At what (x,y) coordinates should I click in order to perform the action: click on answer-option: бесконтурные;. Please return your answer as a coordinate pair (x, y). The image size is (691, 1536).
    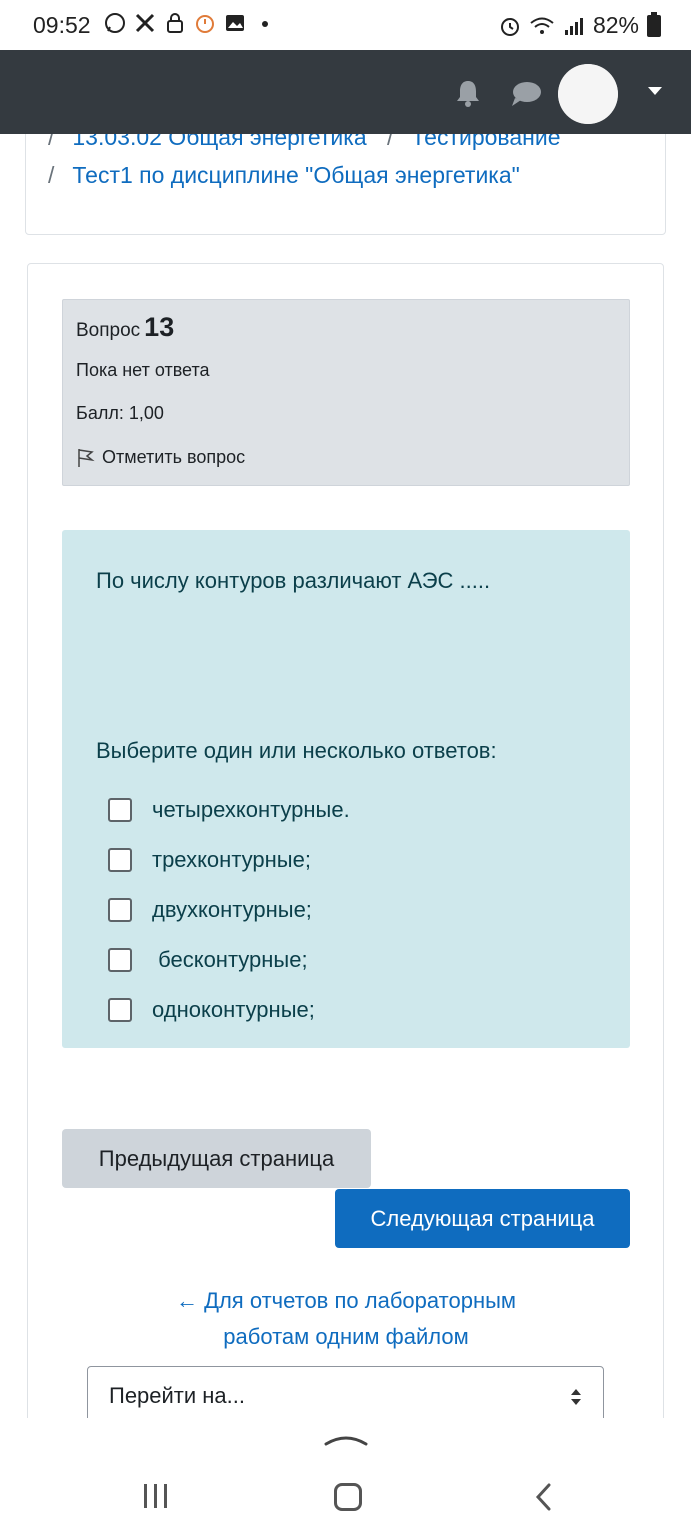
    Looking at the image, I should click on (229, 960).